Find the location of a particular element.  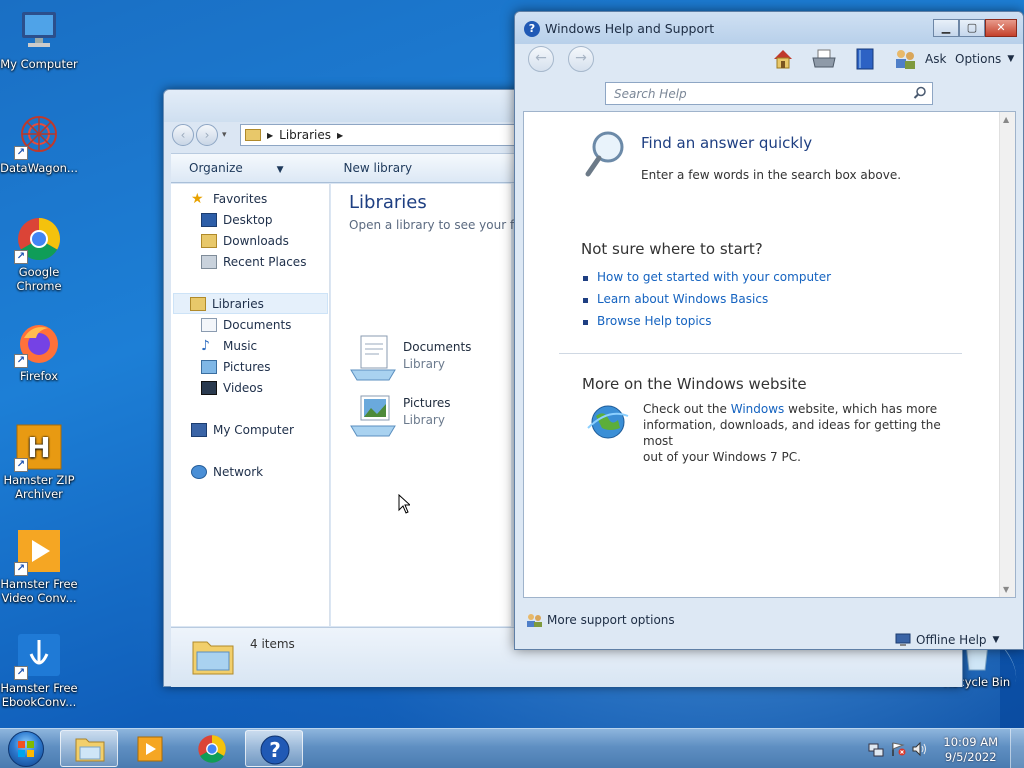

start-button is located at coordinates (26, 749).